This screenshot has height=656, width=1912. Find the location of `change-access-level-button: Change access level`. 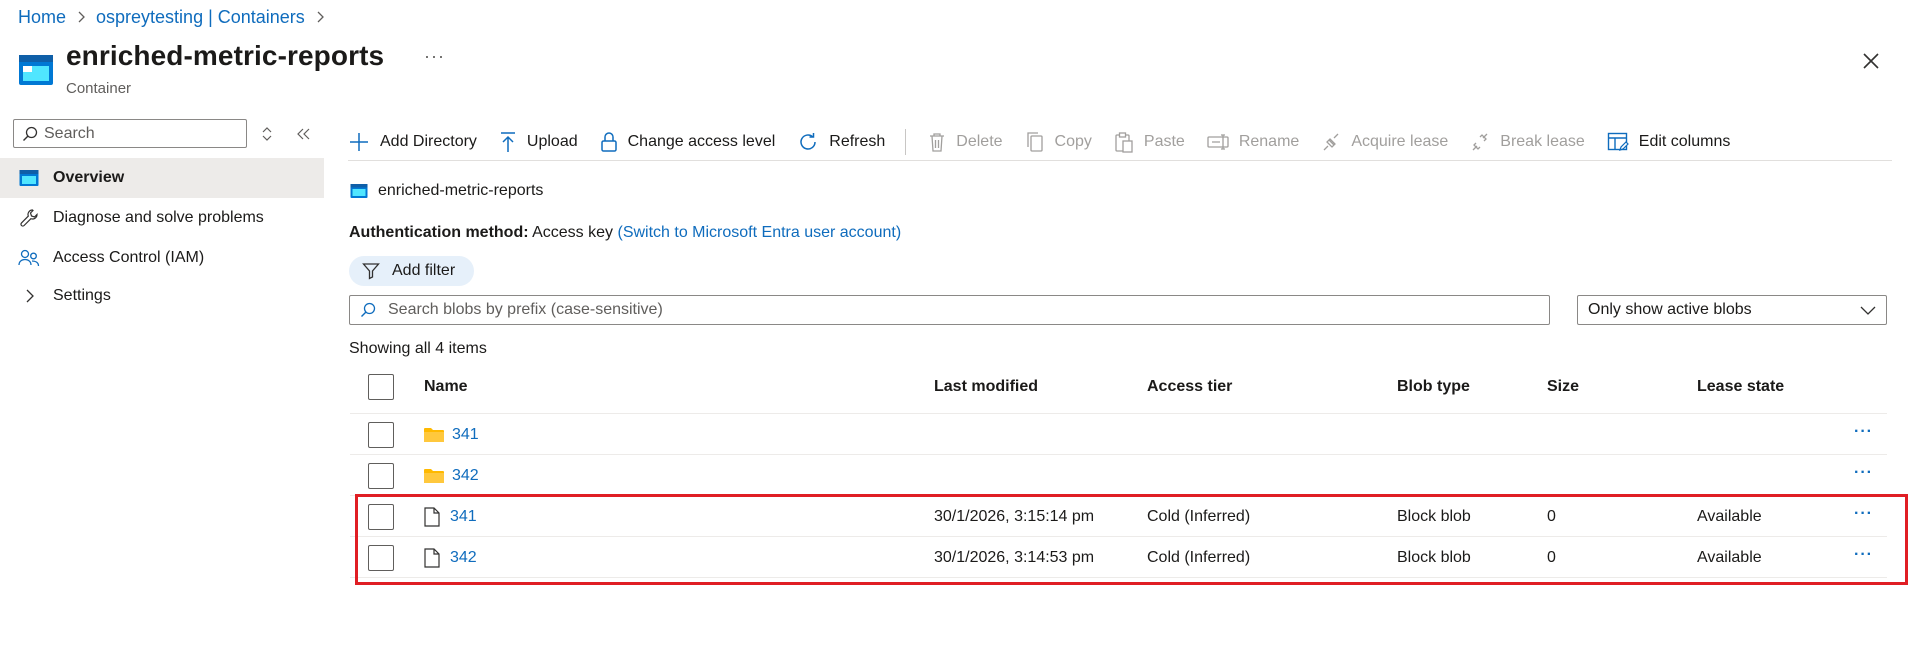

change-access-level-button: Change access level is located at coordinates (688, 142).